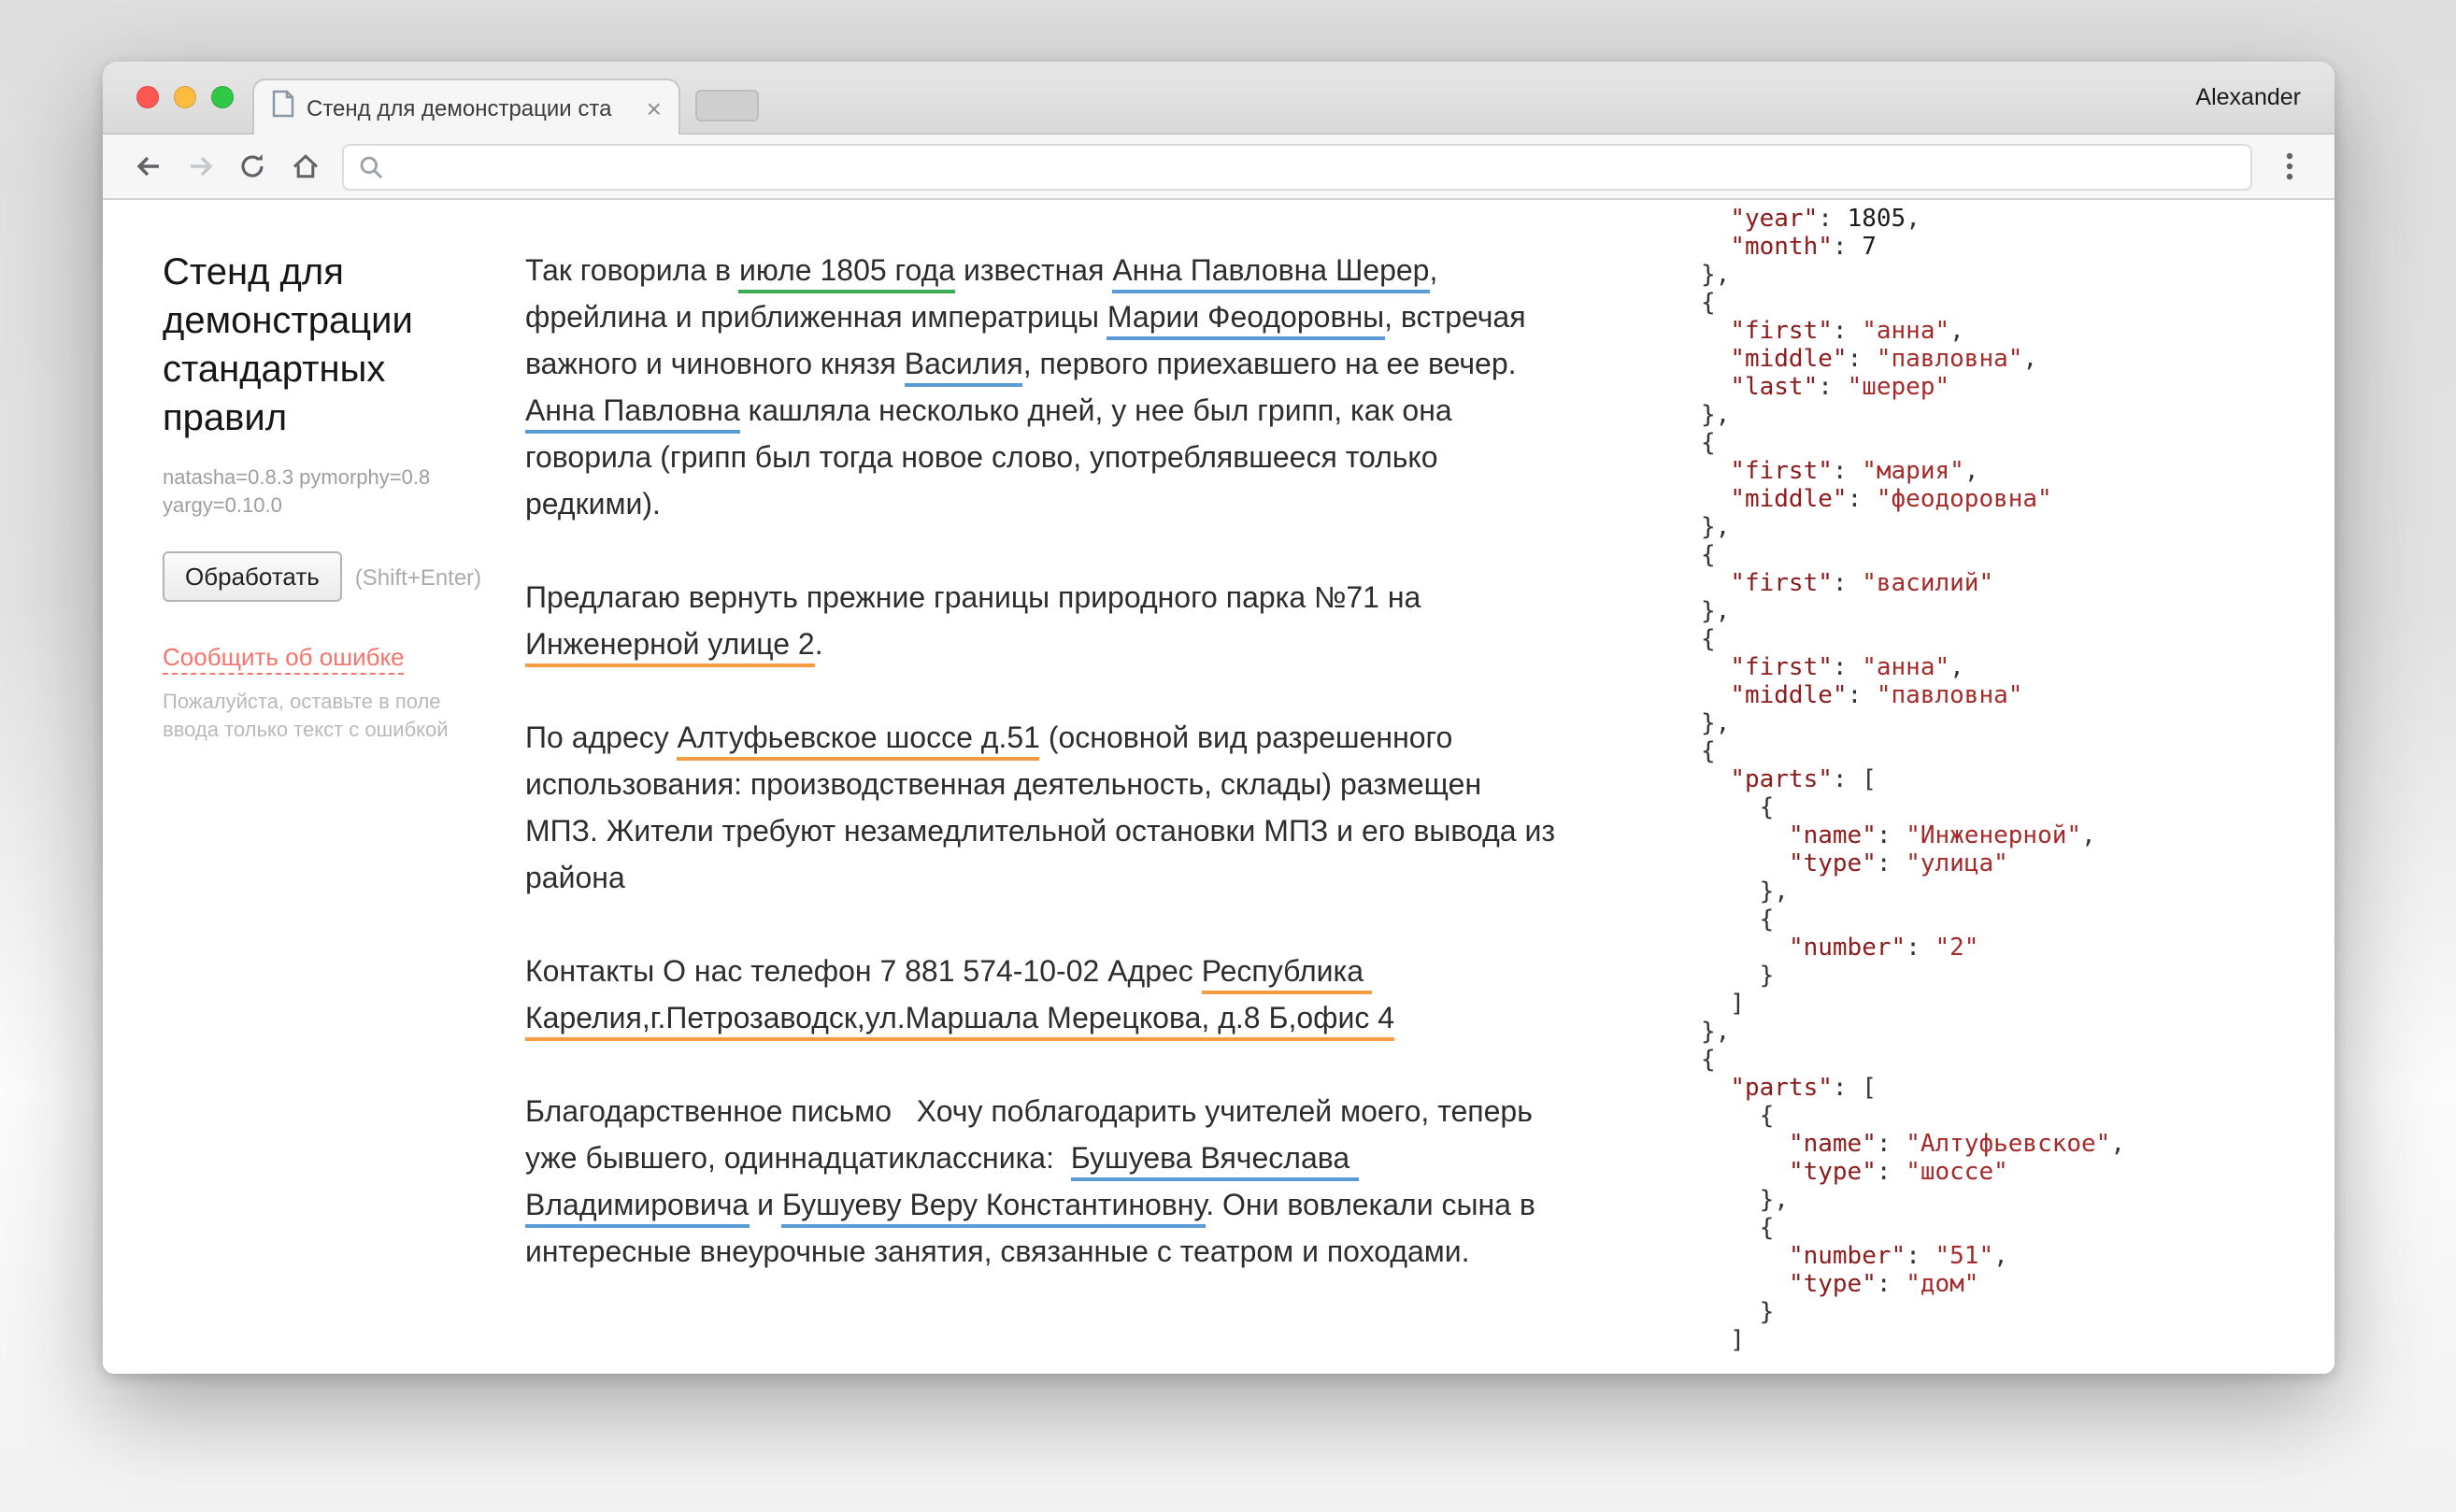 The height and width of the screenshot is (1512, 2456). I want to click on forward-button, so click(200, 166).